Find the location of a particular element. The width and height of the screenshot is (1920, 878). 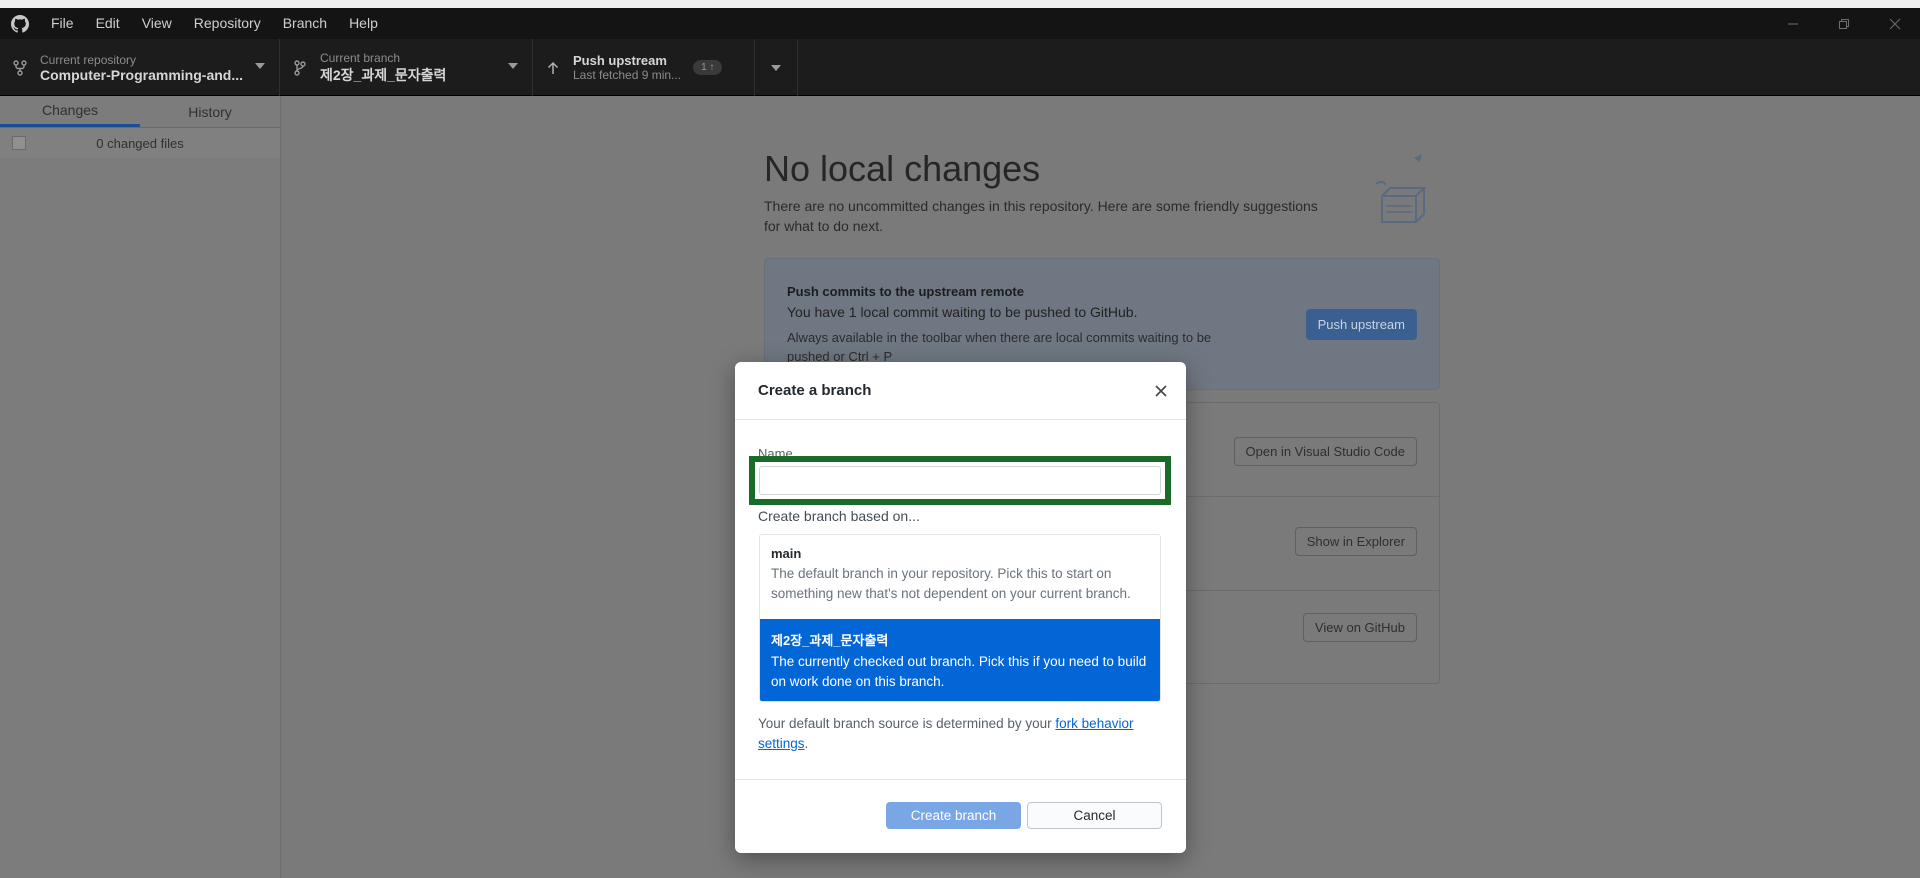

changed-files-count: 0 changed files is located at coordinates (140, 143).